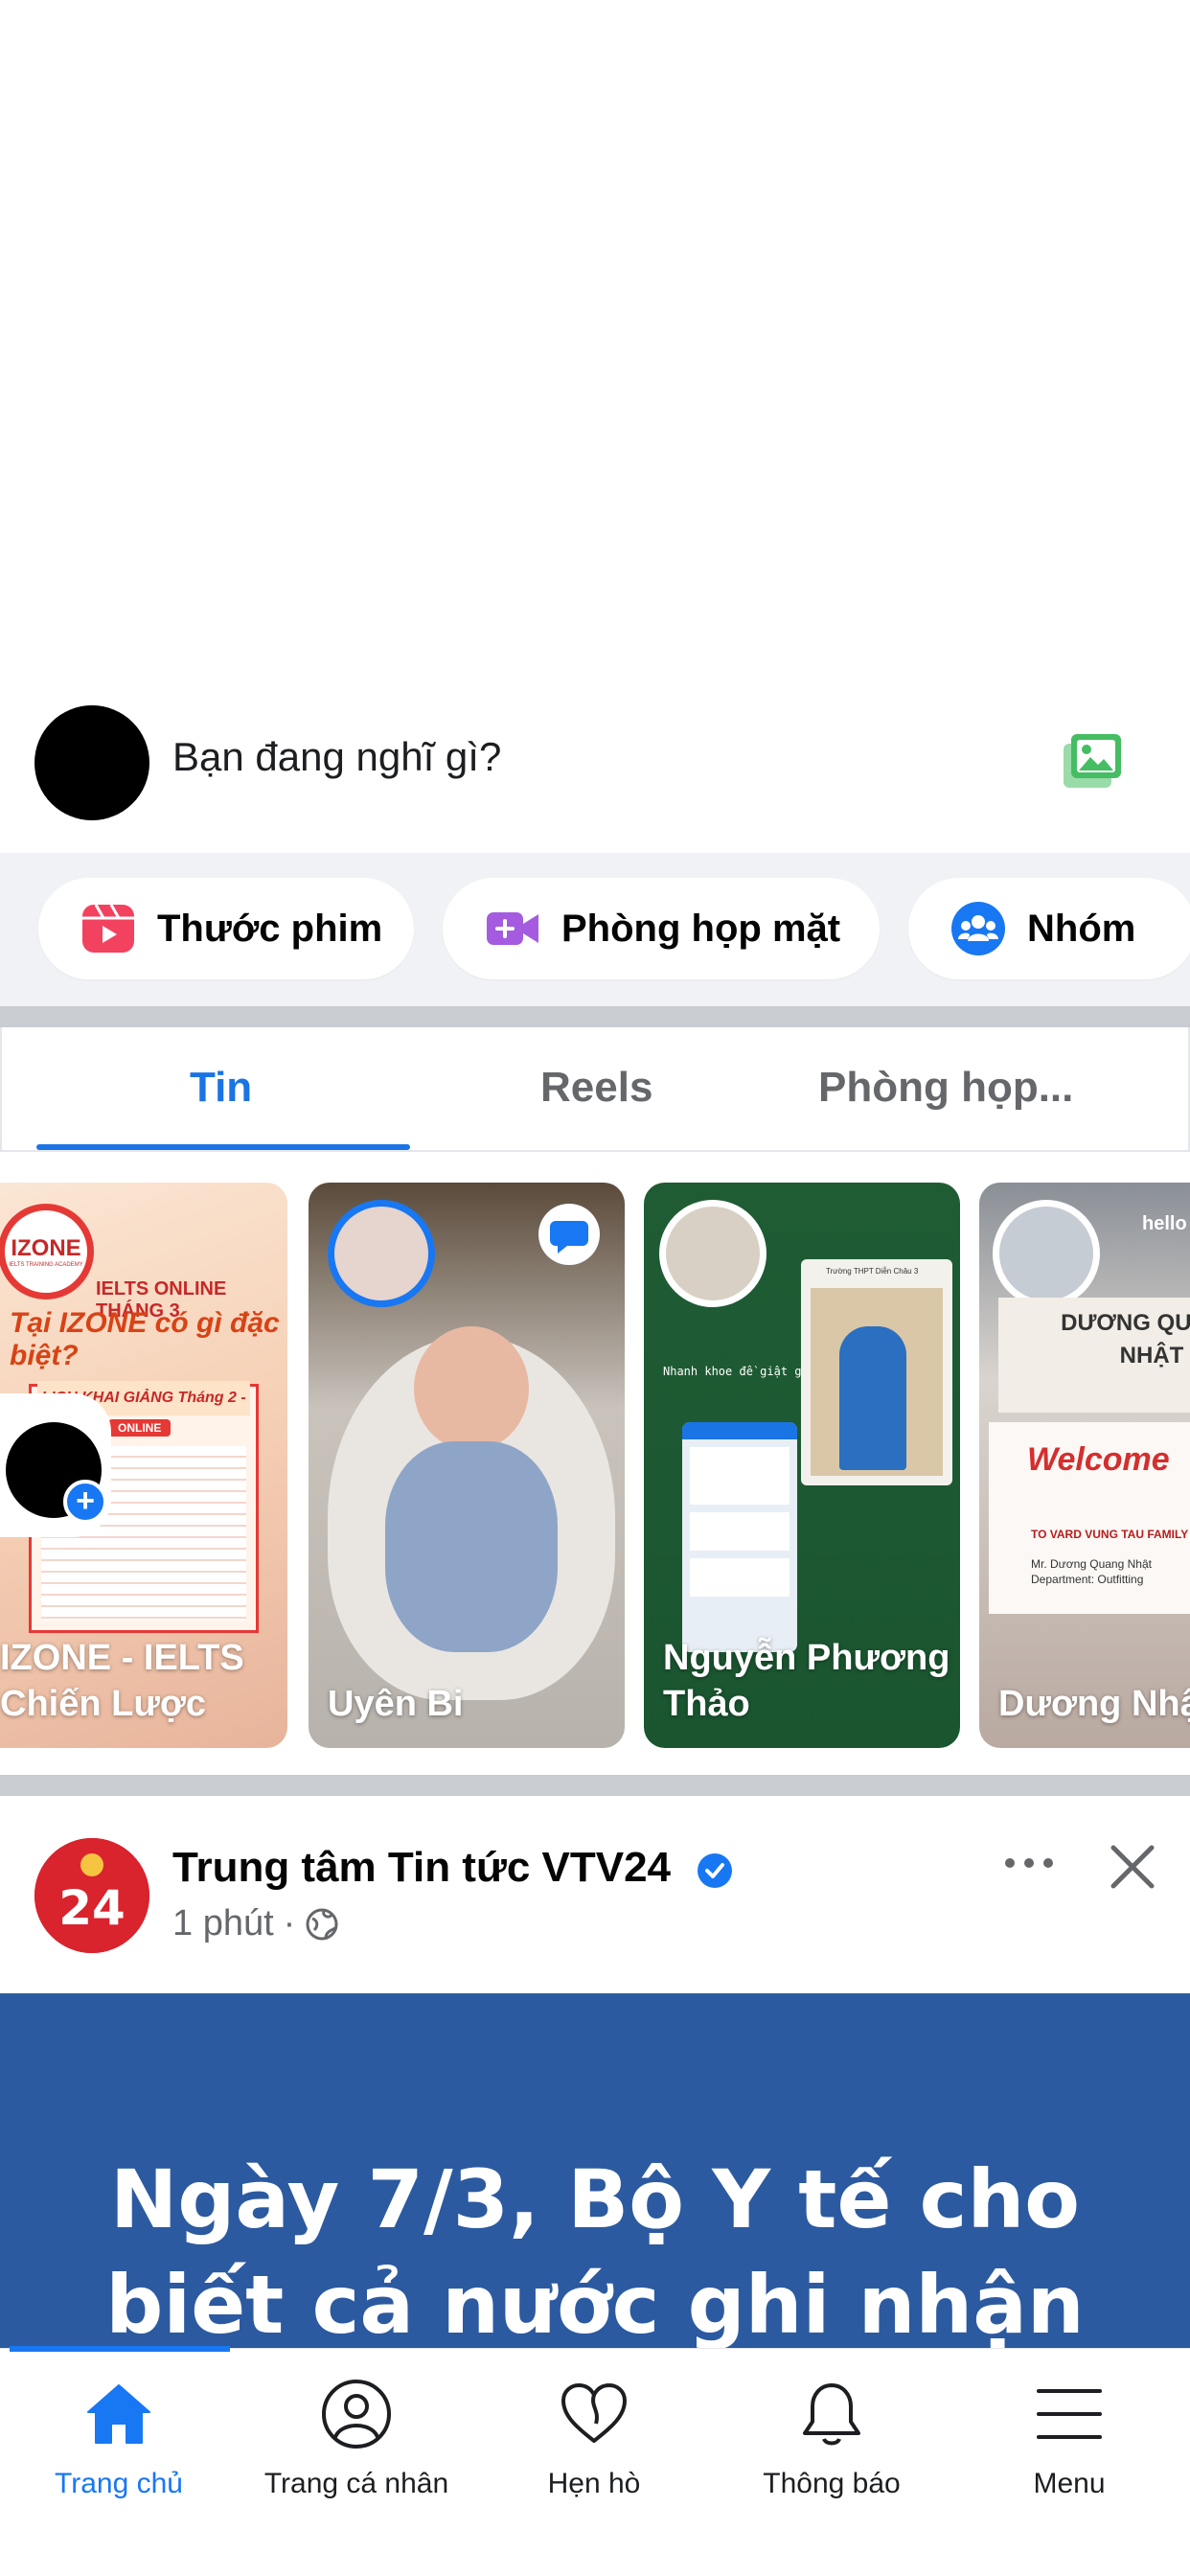  Describe the element at coordinates (1094, 1355) in the screenshot. I see `story-name-sign: DƯƠNG QUANG NHẬT` at that location.